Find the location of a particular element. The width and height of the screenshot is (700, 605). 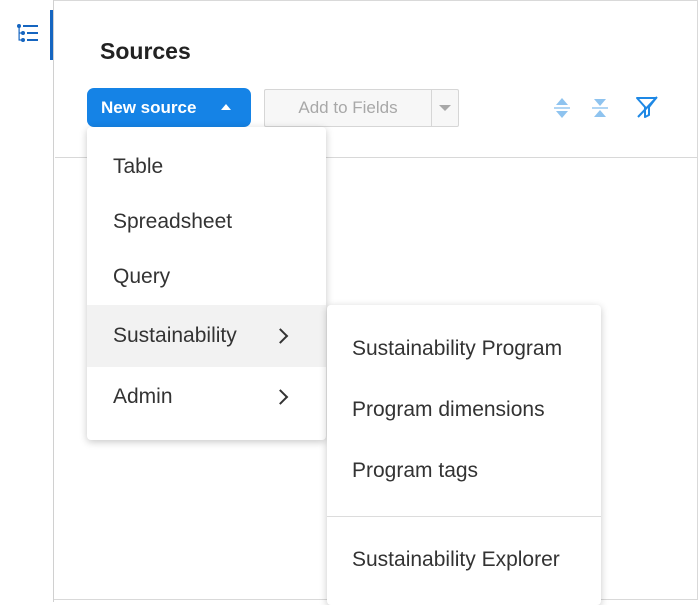

submenu-item-program-dimensions: Program dimensions is located at coordinates (464, 410).